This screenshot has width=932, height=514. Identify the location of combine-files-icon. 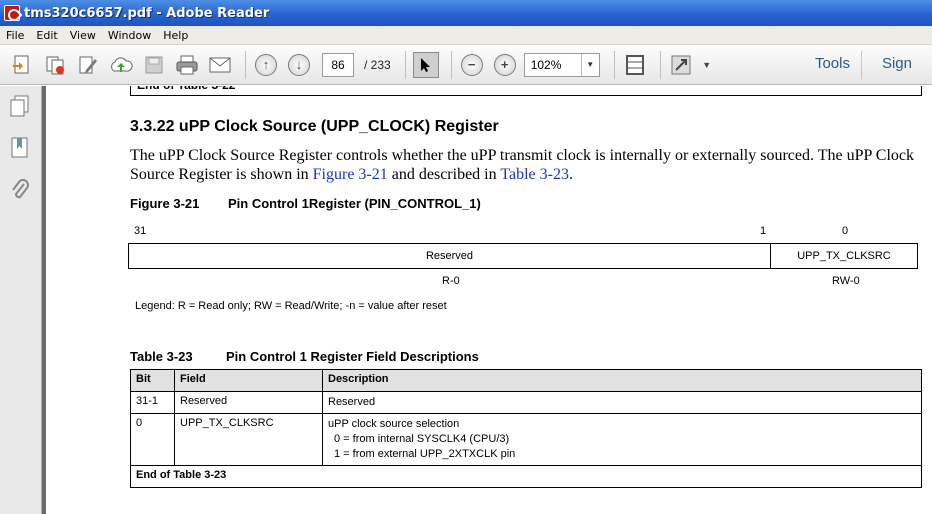
(55, 65).